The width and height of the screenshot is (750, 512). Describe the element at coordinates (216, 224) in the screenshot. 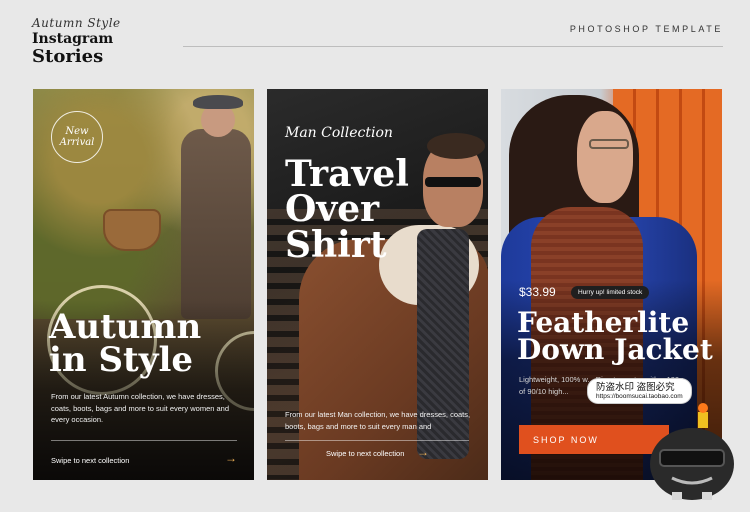

I see `woman-coat-image` at that location.